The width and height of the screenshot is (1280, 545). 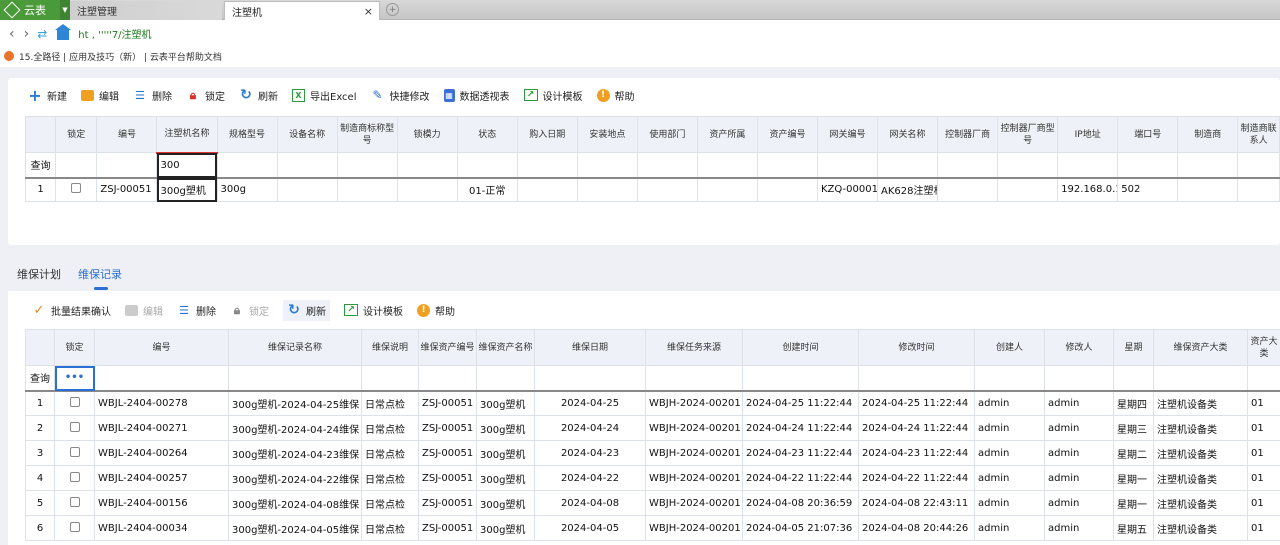 I want to click on tab-maintenance-record: 维保记录, so click(x=100, y=278).